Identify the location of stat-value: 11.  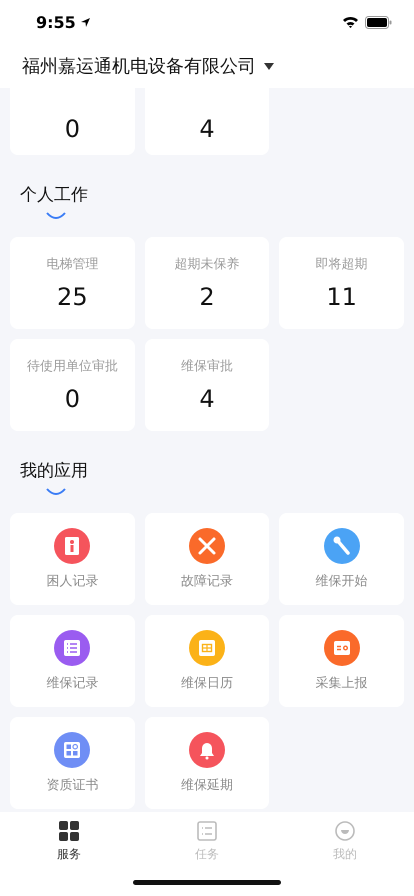
(341, 297).